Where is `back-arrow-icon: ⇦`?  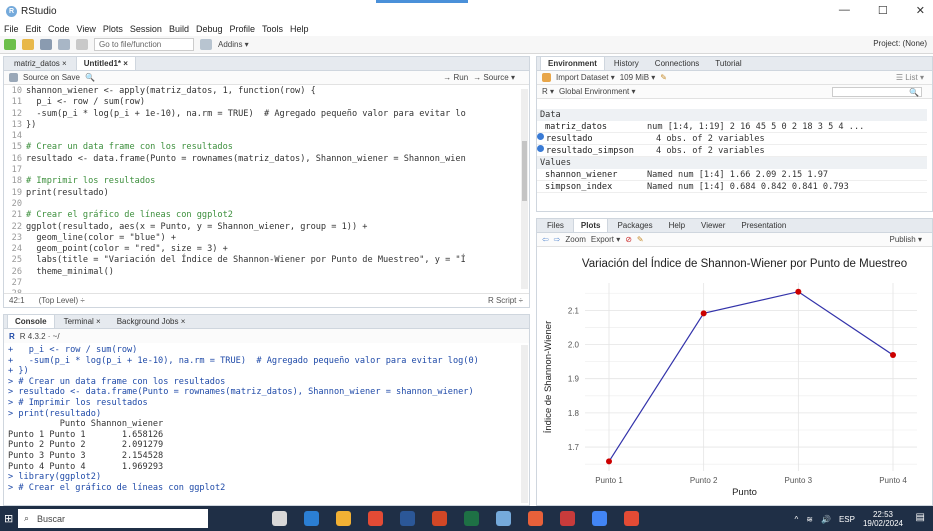 back-arrow-icon: ⇦ is located at coordinates (545, 239).